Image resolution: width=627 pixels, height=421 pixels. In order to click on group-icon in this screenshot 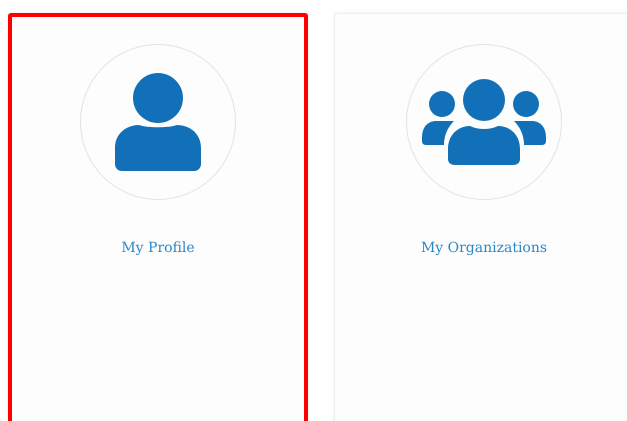, I will do `click(484, 122)`.